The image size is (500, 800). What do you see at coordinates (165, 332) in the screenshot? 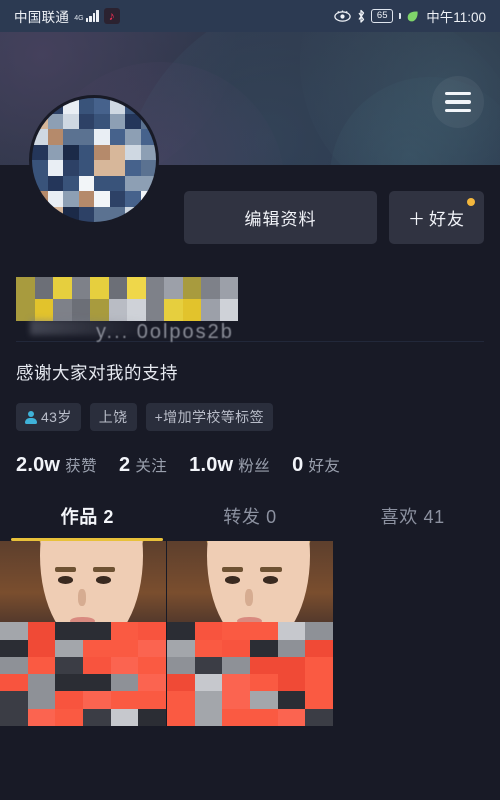
I see `username-ghost-text: y... 0olpos2b` at bounding box center [165, 332].